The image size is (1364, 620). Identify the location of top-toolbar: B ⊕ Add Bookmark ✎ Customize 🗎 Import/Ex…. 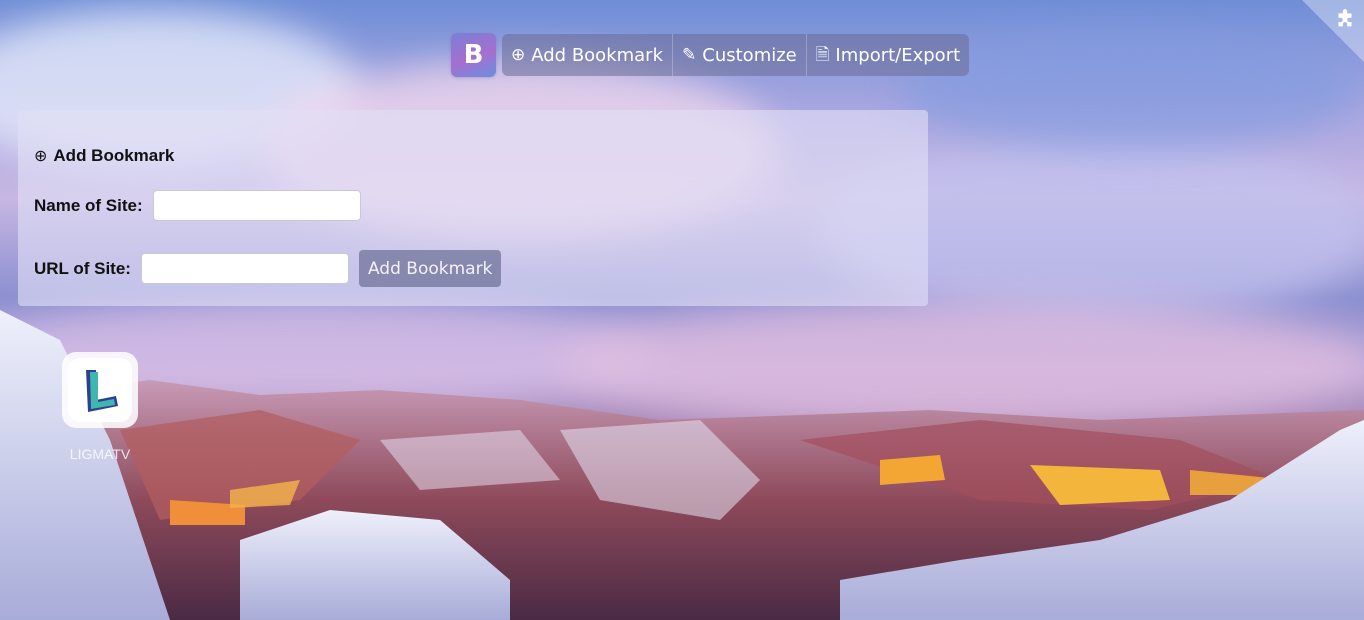
(710, 55).